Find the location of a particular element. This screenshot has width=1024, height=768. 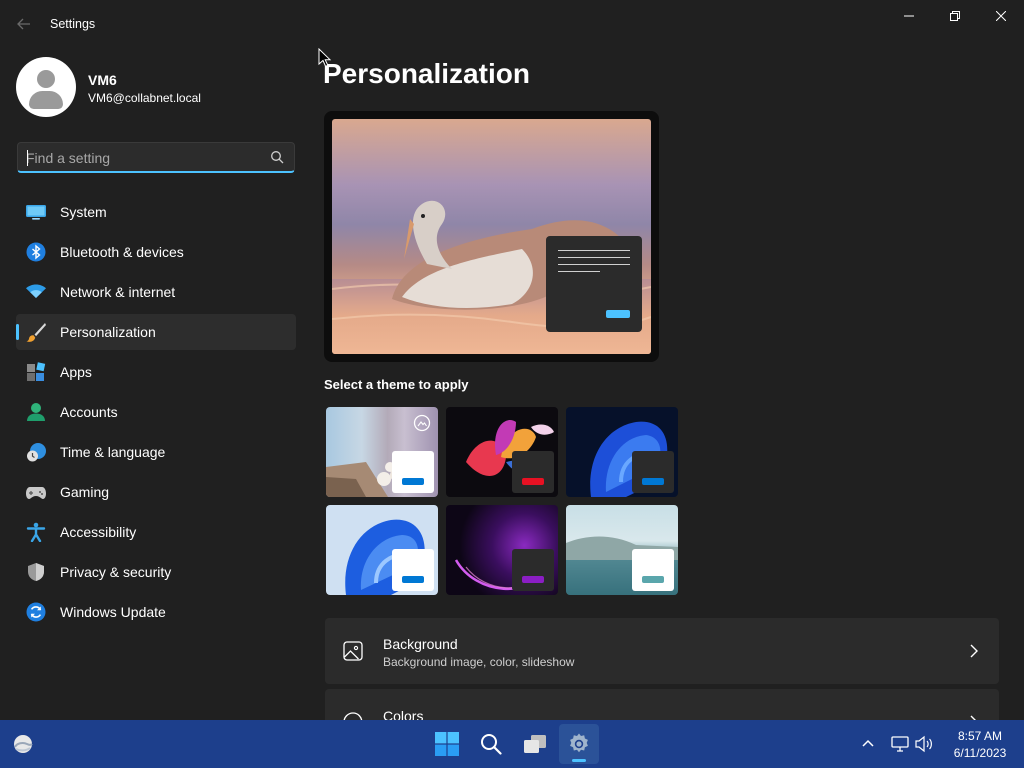

sidebar-item-label: Apps is located at coordinates (76, 372).